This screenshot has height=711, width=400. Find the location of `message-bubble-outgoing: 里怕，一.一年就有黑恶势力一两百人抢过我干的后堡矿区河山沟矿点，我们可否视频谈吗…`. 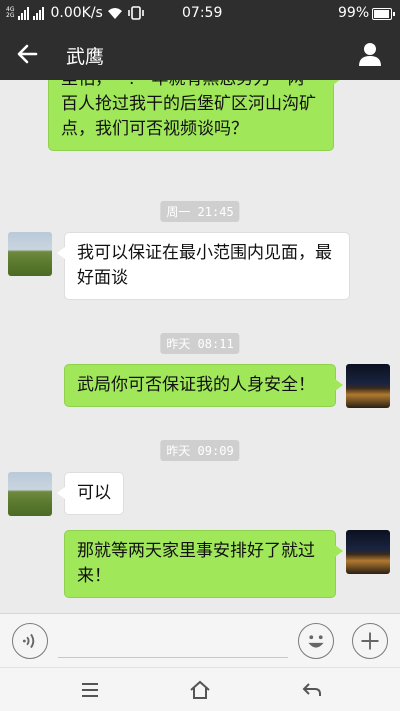

message-bubble-outgoing: 里怕，一.一年就有黑恶势力一两百人抢过我干的后堡矿区河山沟矿点，我们可否视频谈吗… is located at coordinates (194, 115).